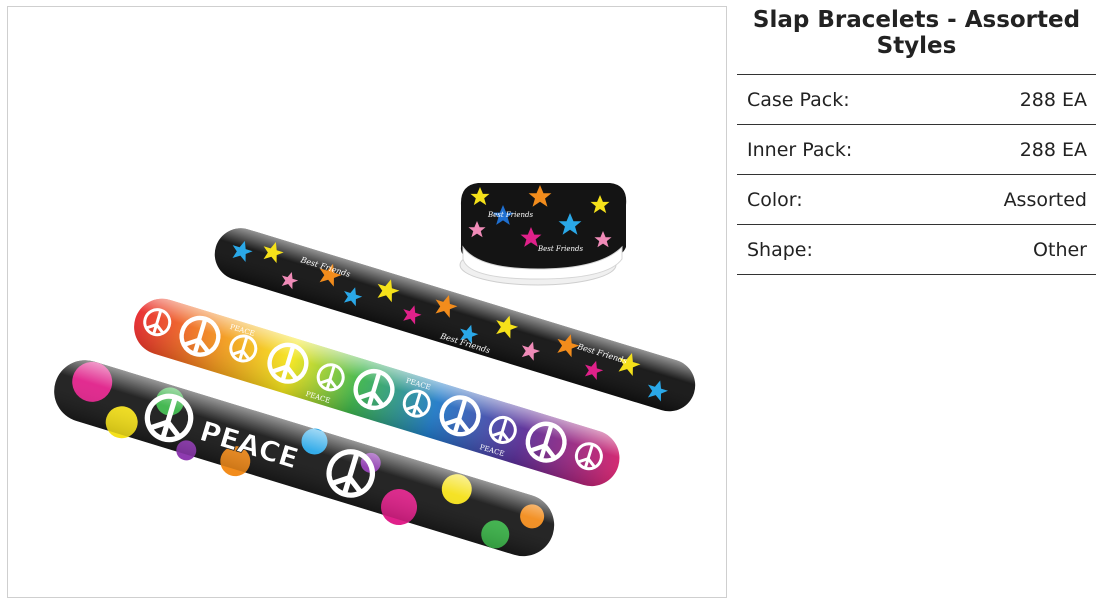 This screenshot has height=598, width=1112. Describe the element at coordinates (798, 99) in the screenshot. I see `spec-label: Case Pack:` at that location.